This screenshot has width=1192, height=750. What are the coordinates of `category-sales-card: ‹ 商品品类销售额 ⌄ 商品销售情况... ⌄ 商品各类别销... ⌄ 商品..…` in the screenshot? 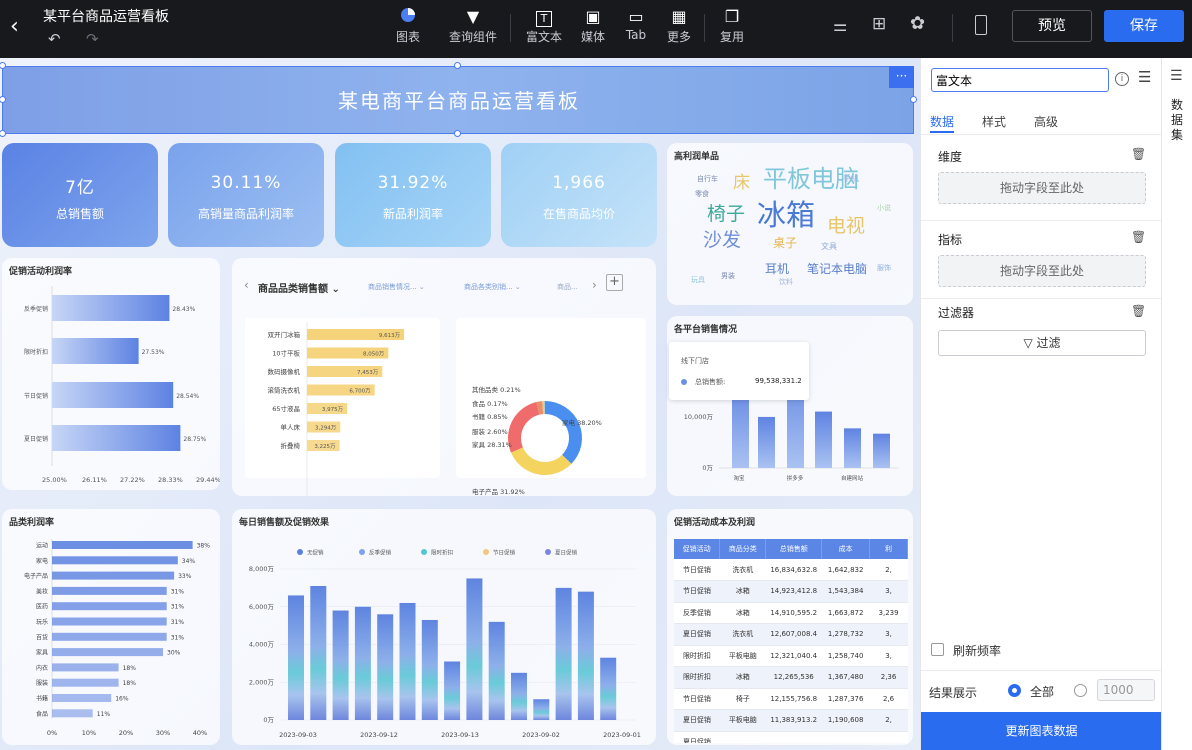 It's located at (444, 377).